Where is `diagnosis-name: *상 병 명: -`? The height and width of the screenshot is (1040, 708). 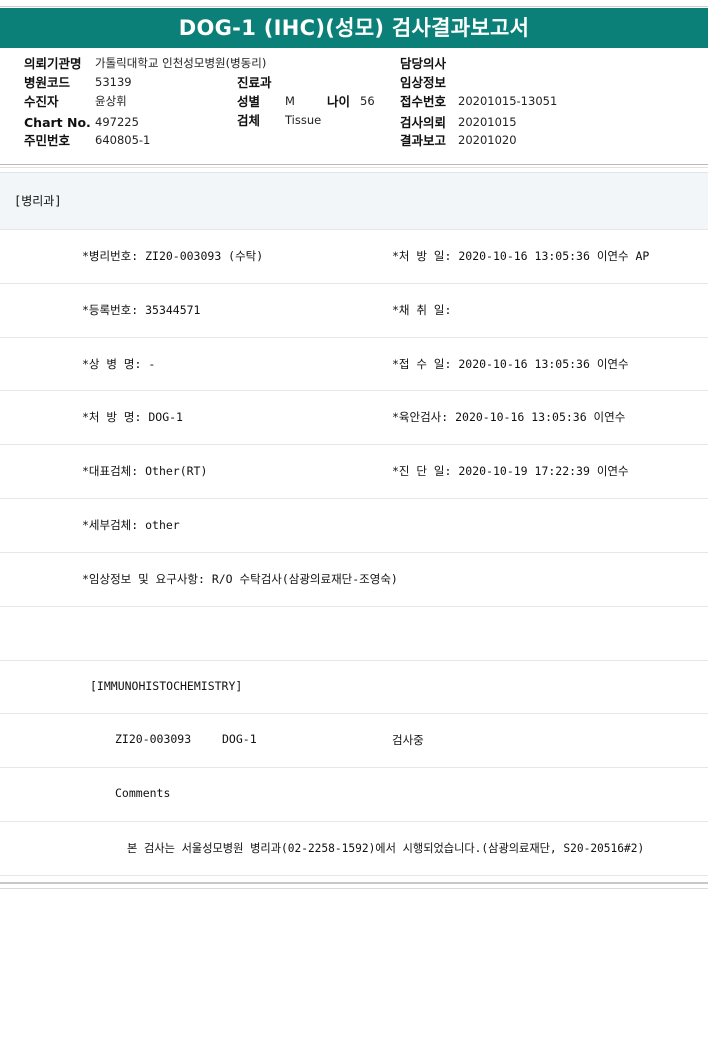 diagnosis-name: *상 병 명: - is located at coordinates (119, 364).